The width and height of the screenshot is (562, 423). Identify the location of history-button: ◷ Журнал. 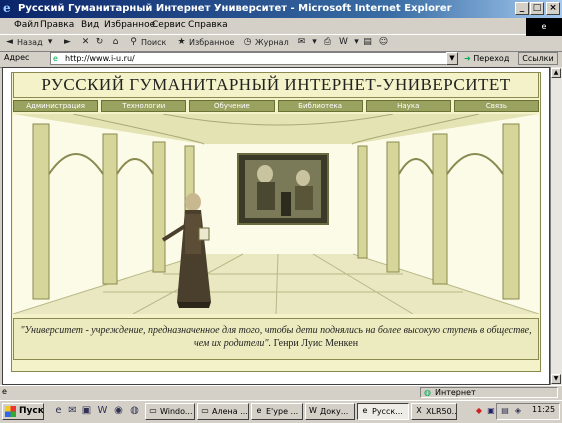
(265, 42).